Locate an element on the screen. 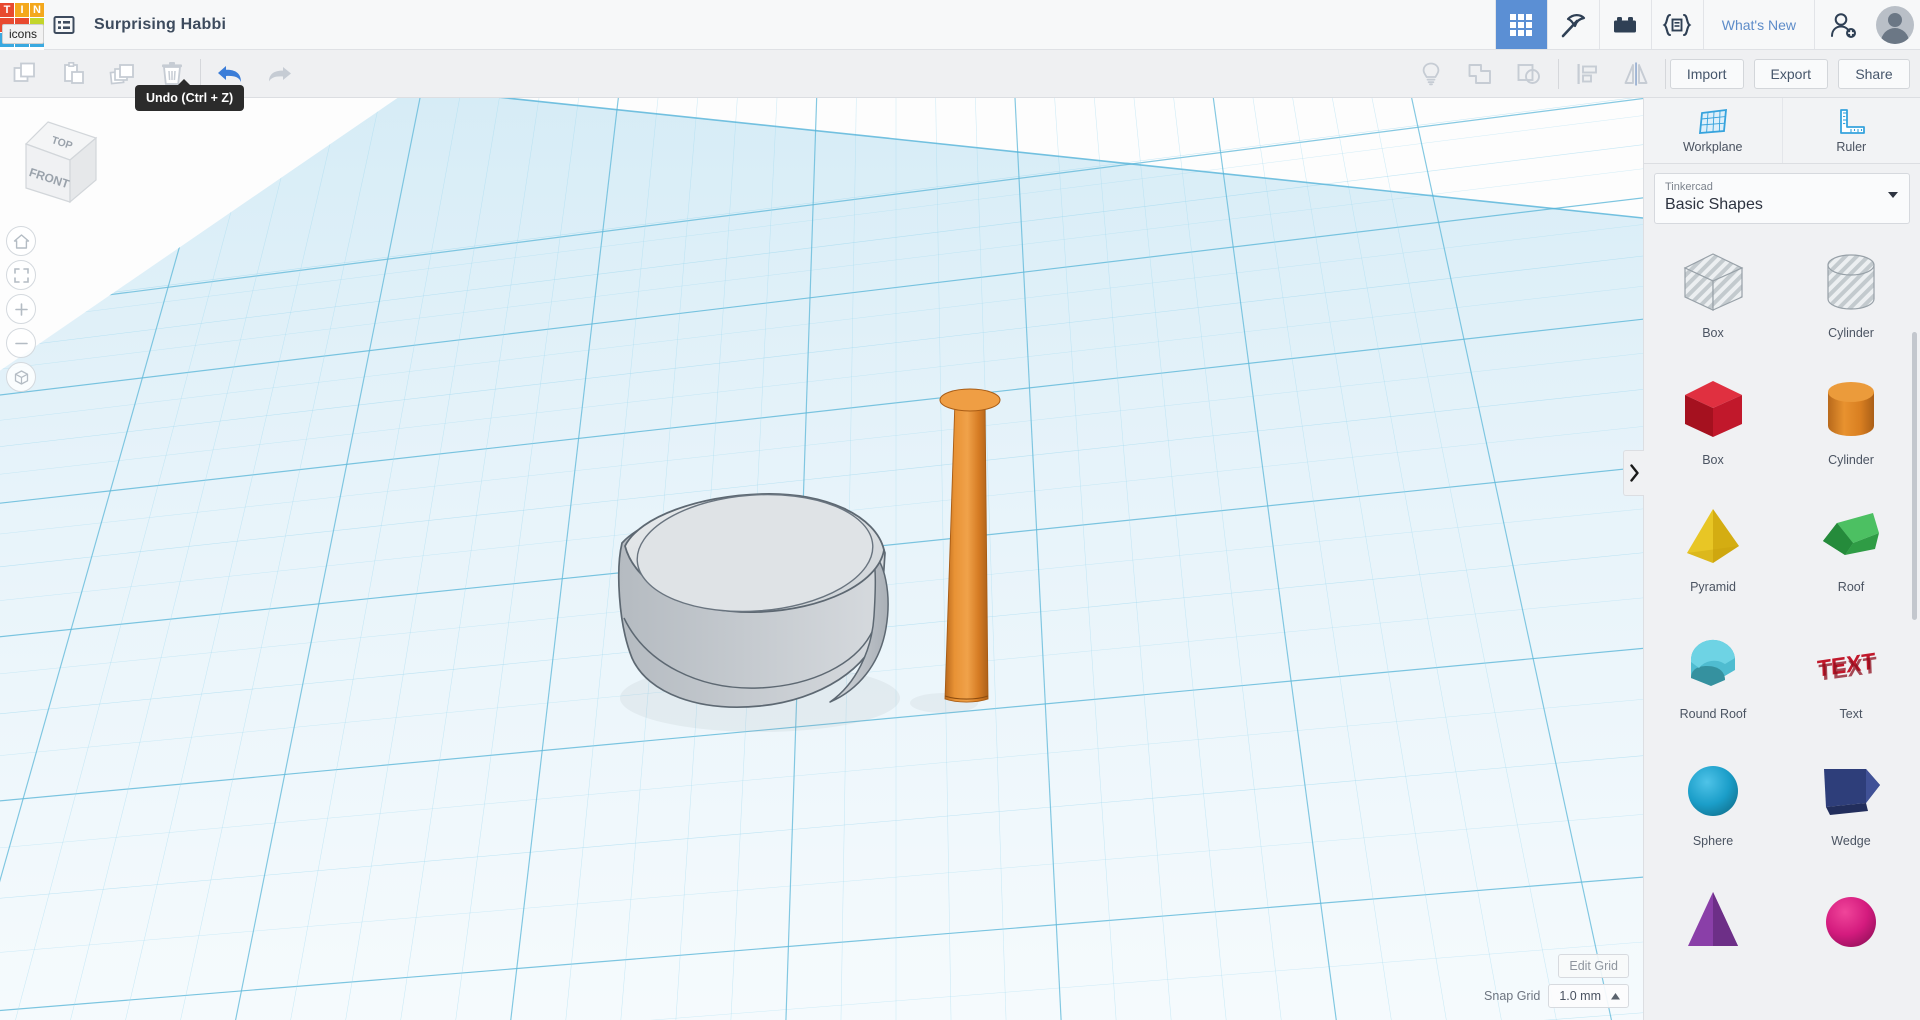 This screenshot has width=1920, height=1020. shape-cylinder-hole-art is located at coordinates (1851, 283).